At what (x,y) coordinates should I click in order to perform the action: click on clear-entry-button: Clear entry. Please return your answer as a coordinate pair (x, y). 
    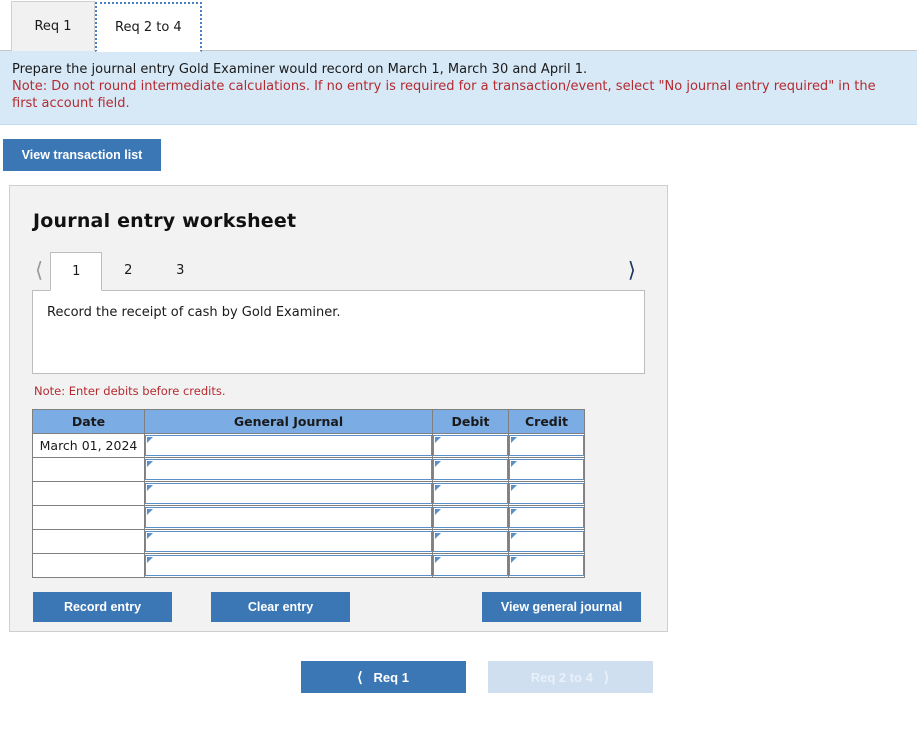
    Looking at the image, I should click on (280, 607).